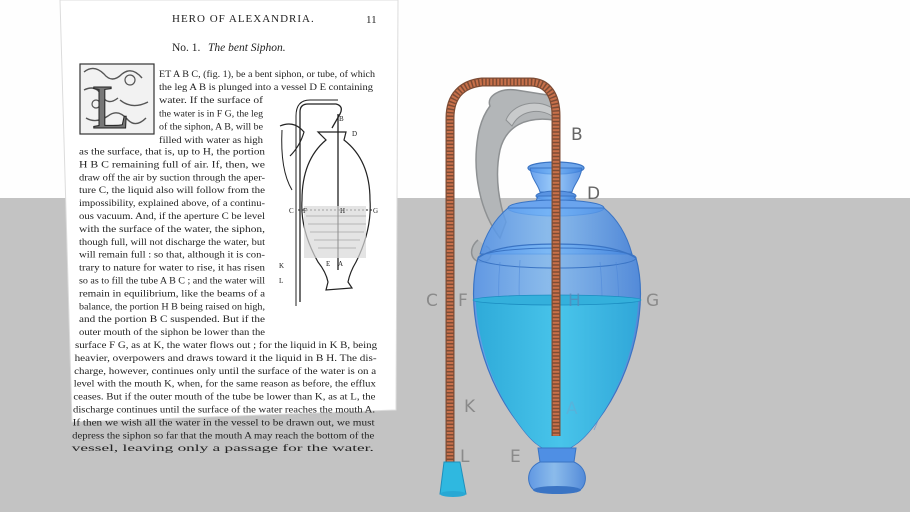 The height and width of the screenshot is (512, 910). I want to click on section-number: No. 1., so click(186, 48).